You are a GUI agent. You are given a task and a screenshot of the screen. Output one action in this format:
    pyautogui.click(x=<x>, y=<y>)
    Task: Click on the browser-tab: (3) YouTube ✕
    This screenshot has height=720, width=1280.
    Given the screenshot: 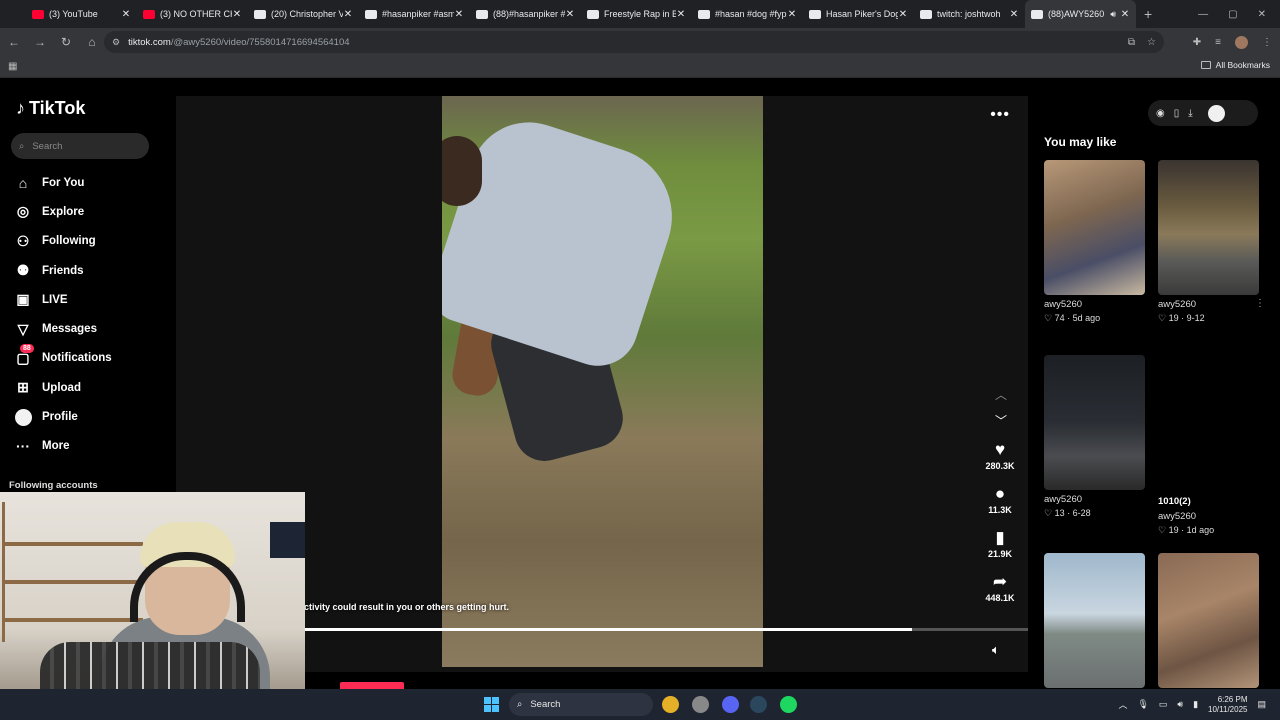 What is the action you would take?
    pyautogui.click(x=81, y=14)
    